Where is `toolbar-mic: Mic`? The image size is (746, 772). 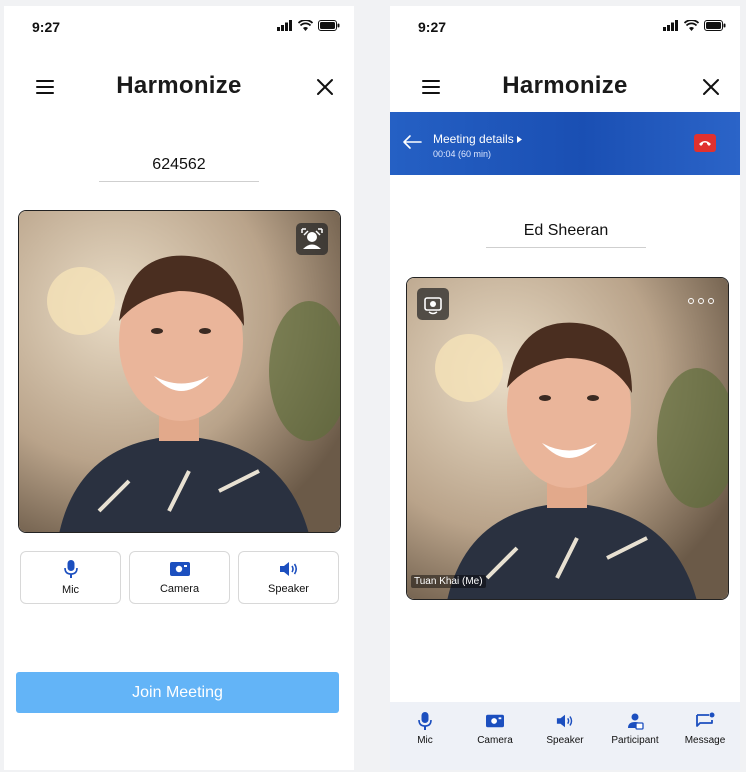
toolbar-mic: Mic is located at coordinates (425, 741).